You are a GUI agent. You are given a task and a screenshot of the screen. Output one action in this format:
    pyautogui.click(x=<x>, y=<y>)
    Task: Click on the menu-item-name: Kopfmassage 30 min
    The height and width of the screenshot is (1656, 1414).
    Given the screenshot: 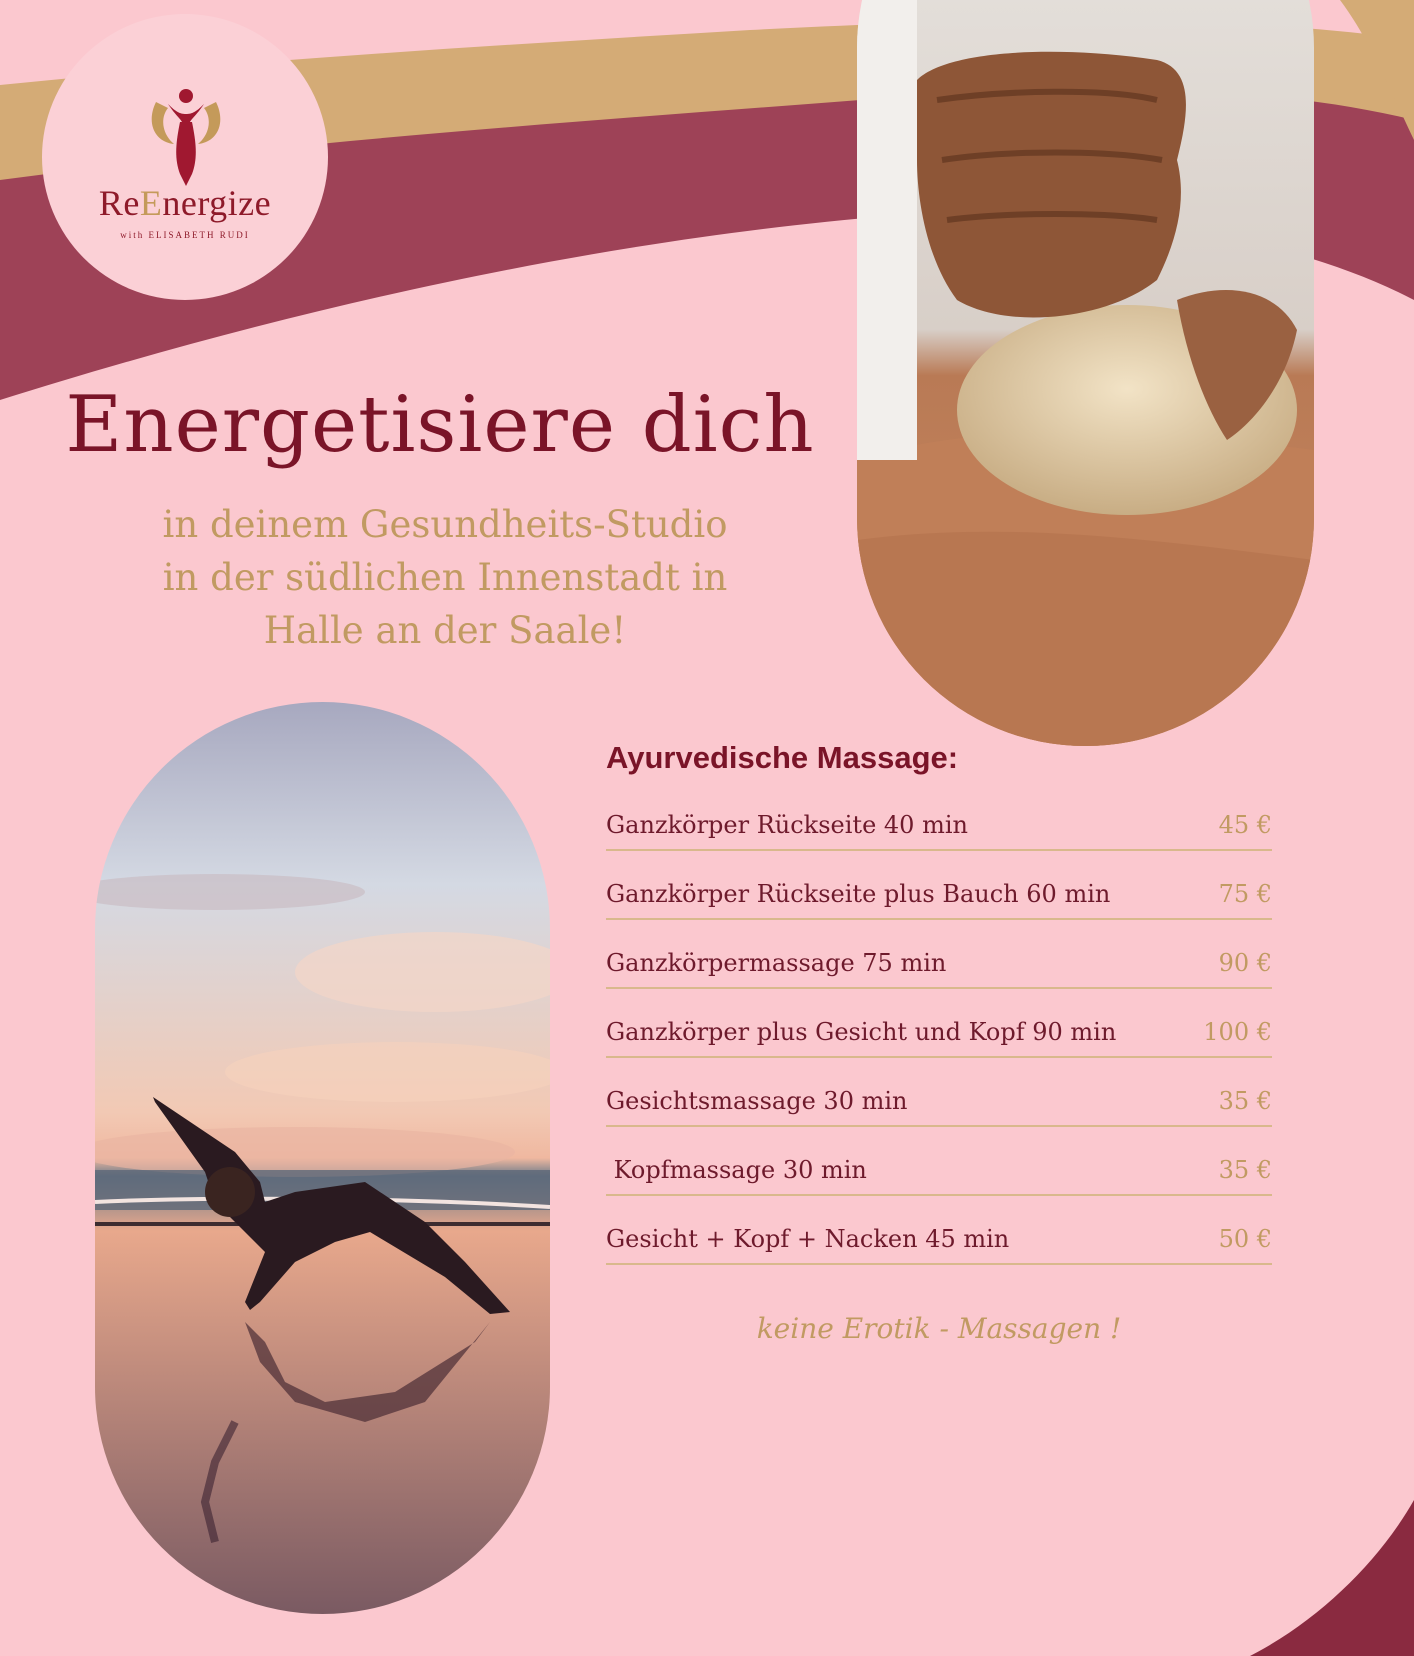 What is the action you would take?
    pyautogui.click(x=736, y=1170)
    